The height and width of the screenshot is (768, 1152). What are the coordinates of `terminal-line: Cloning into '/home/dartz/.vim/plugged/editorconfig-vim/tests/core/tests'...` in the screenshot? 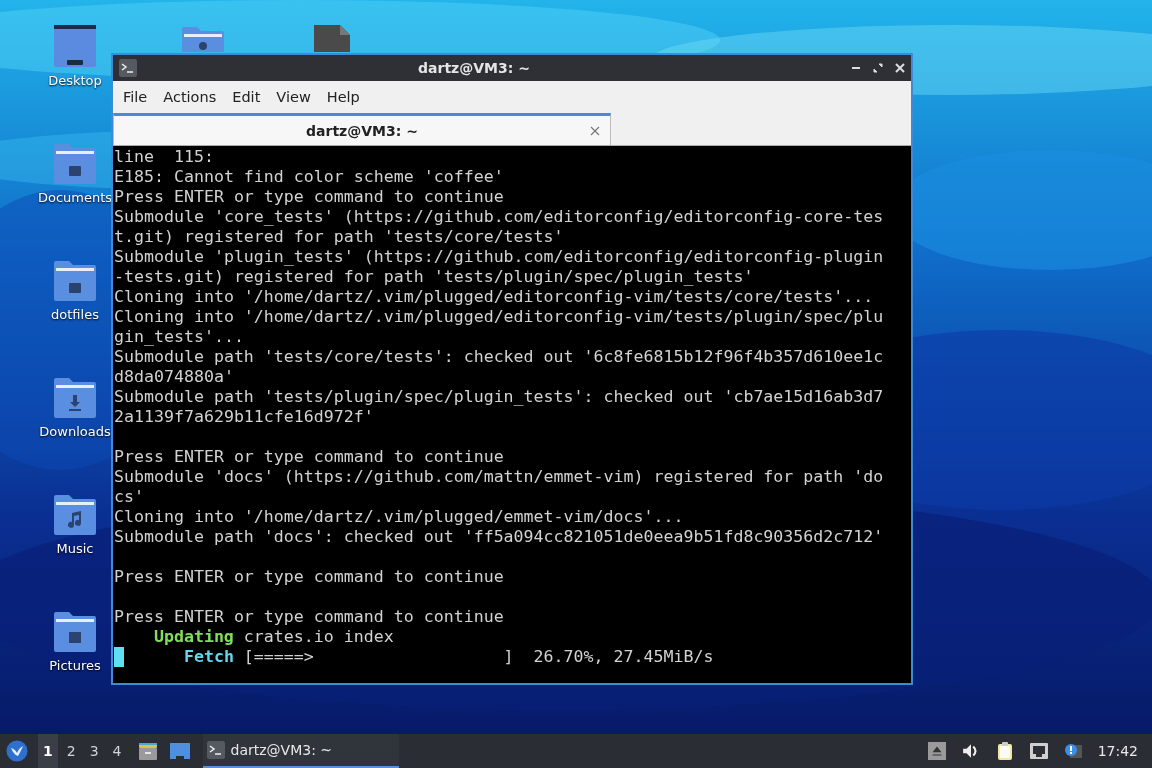 It's located at (494, 297).